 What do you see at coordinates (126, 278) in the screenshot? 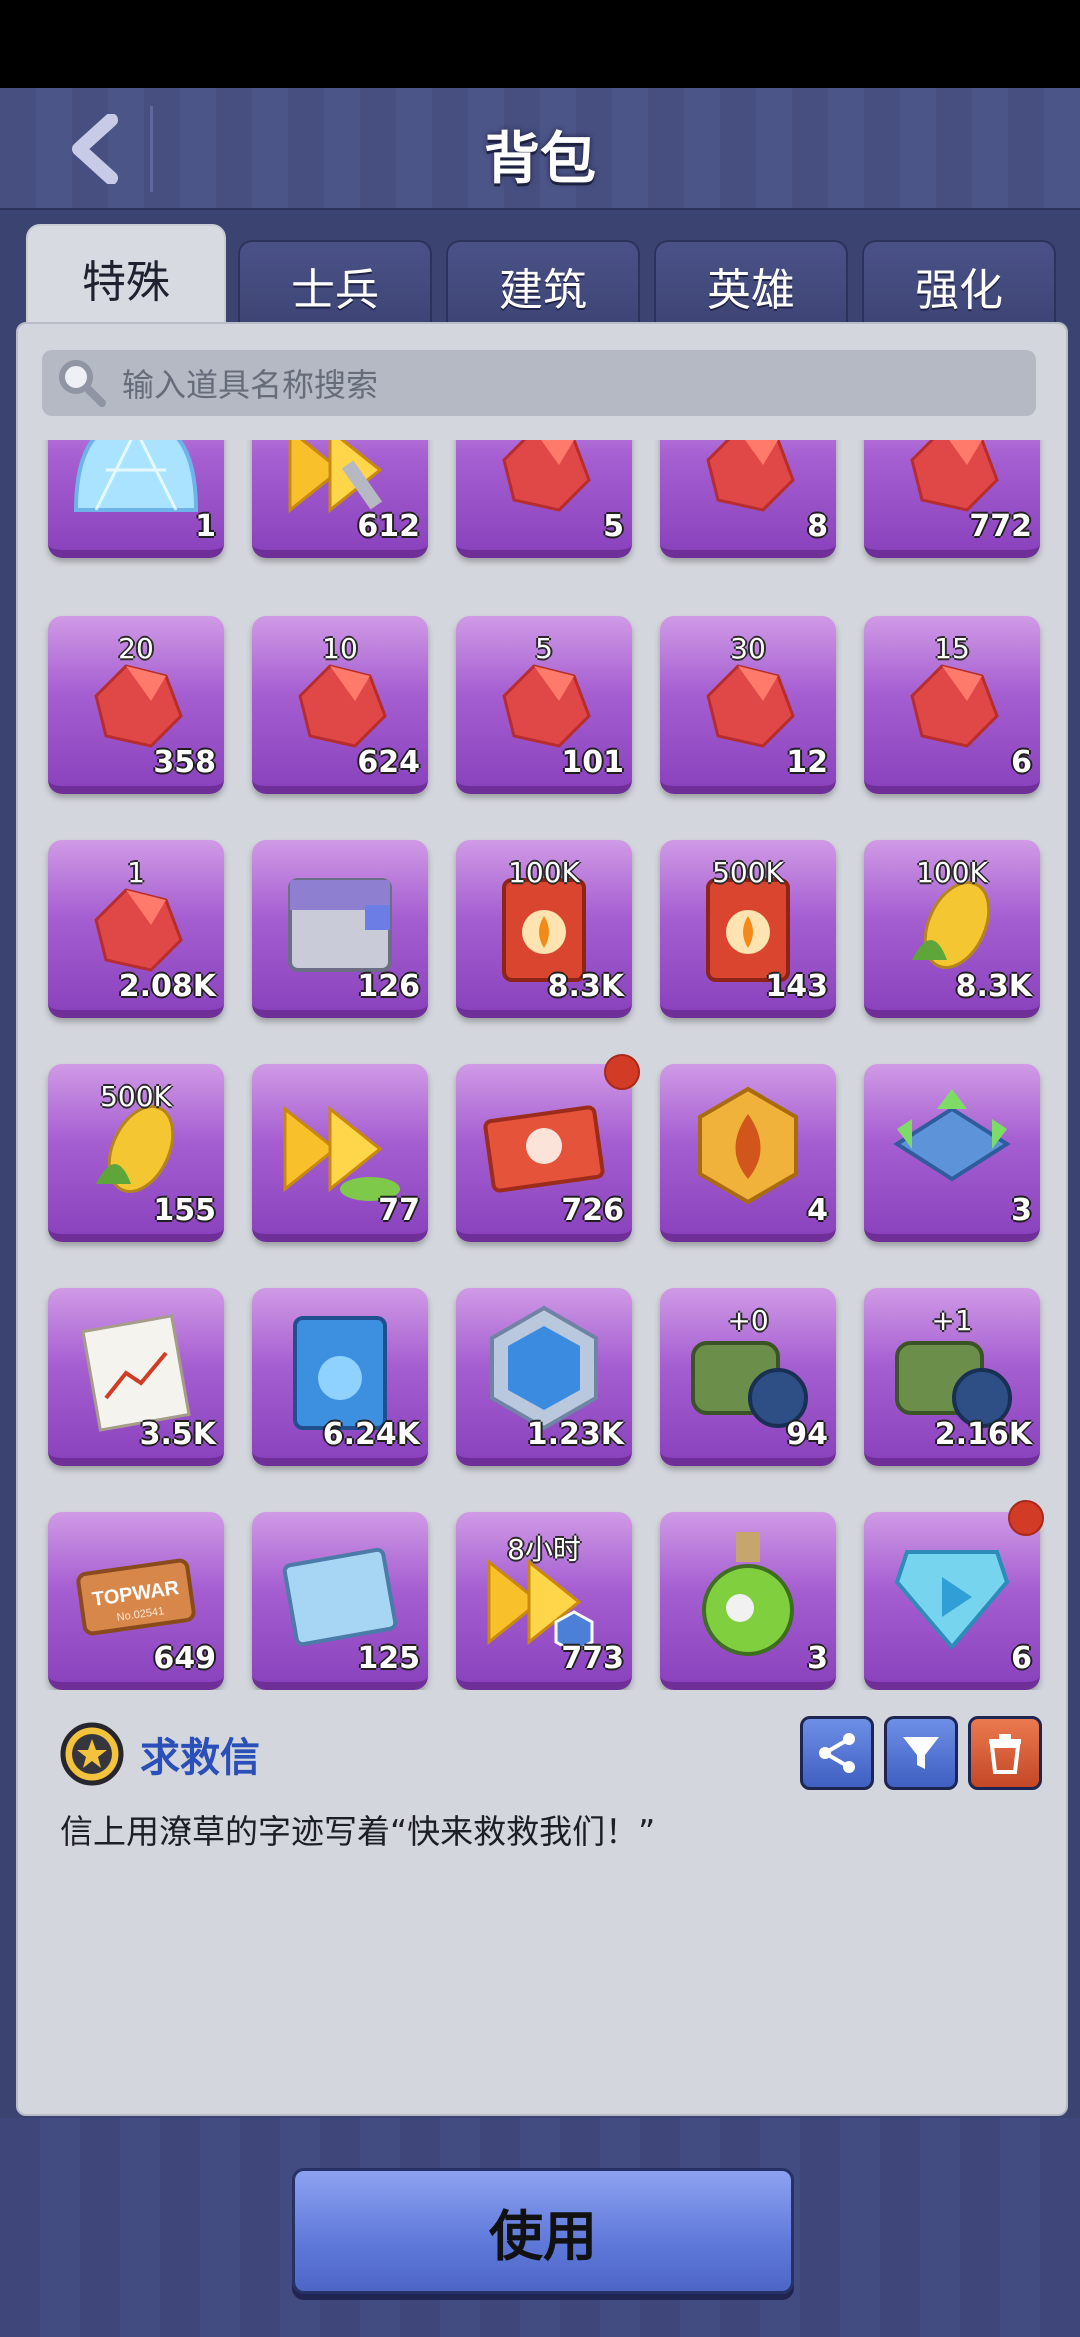
I see `tab-special: 特殊` at bounding box center [126, 278].